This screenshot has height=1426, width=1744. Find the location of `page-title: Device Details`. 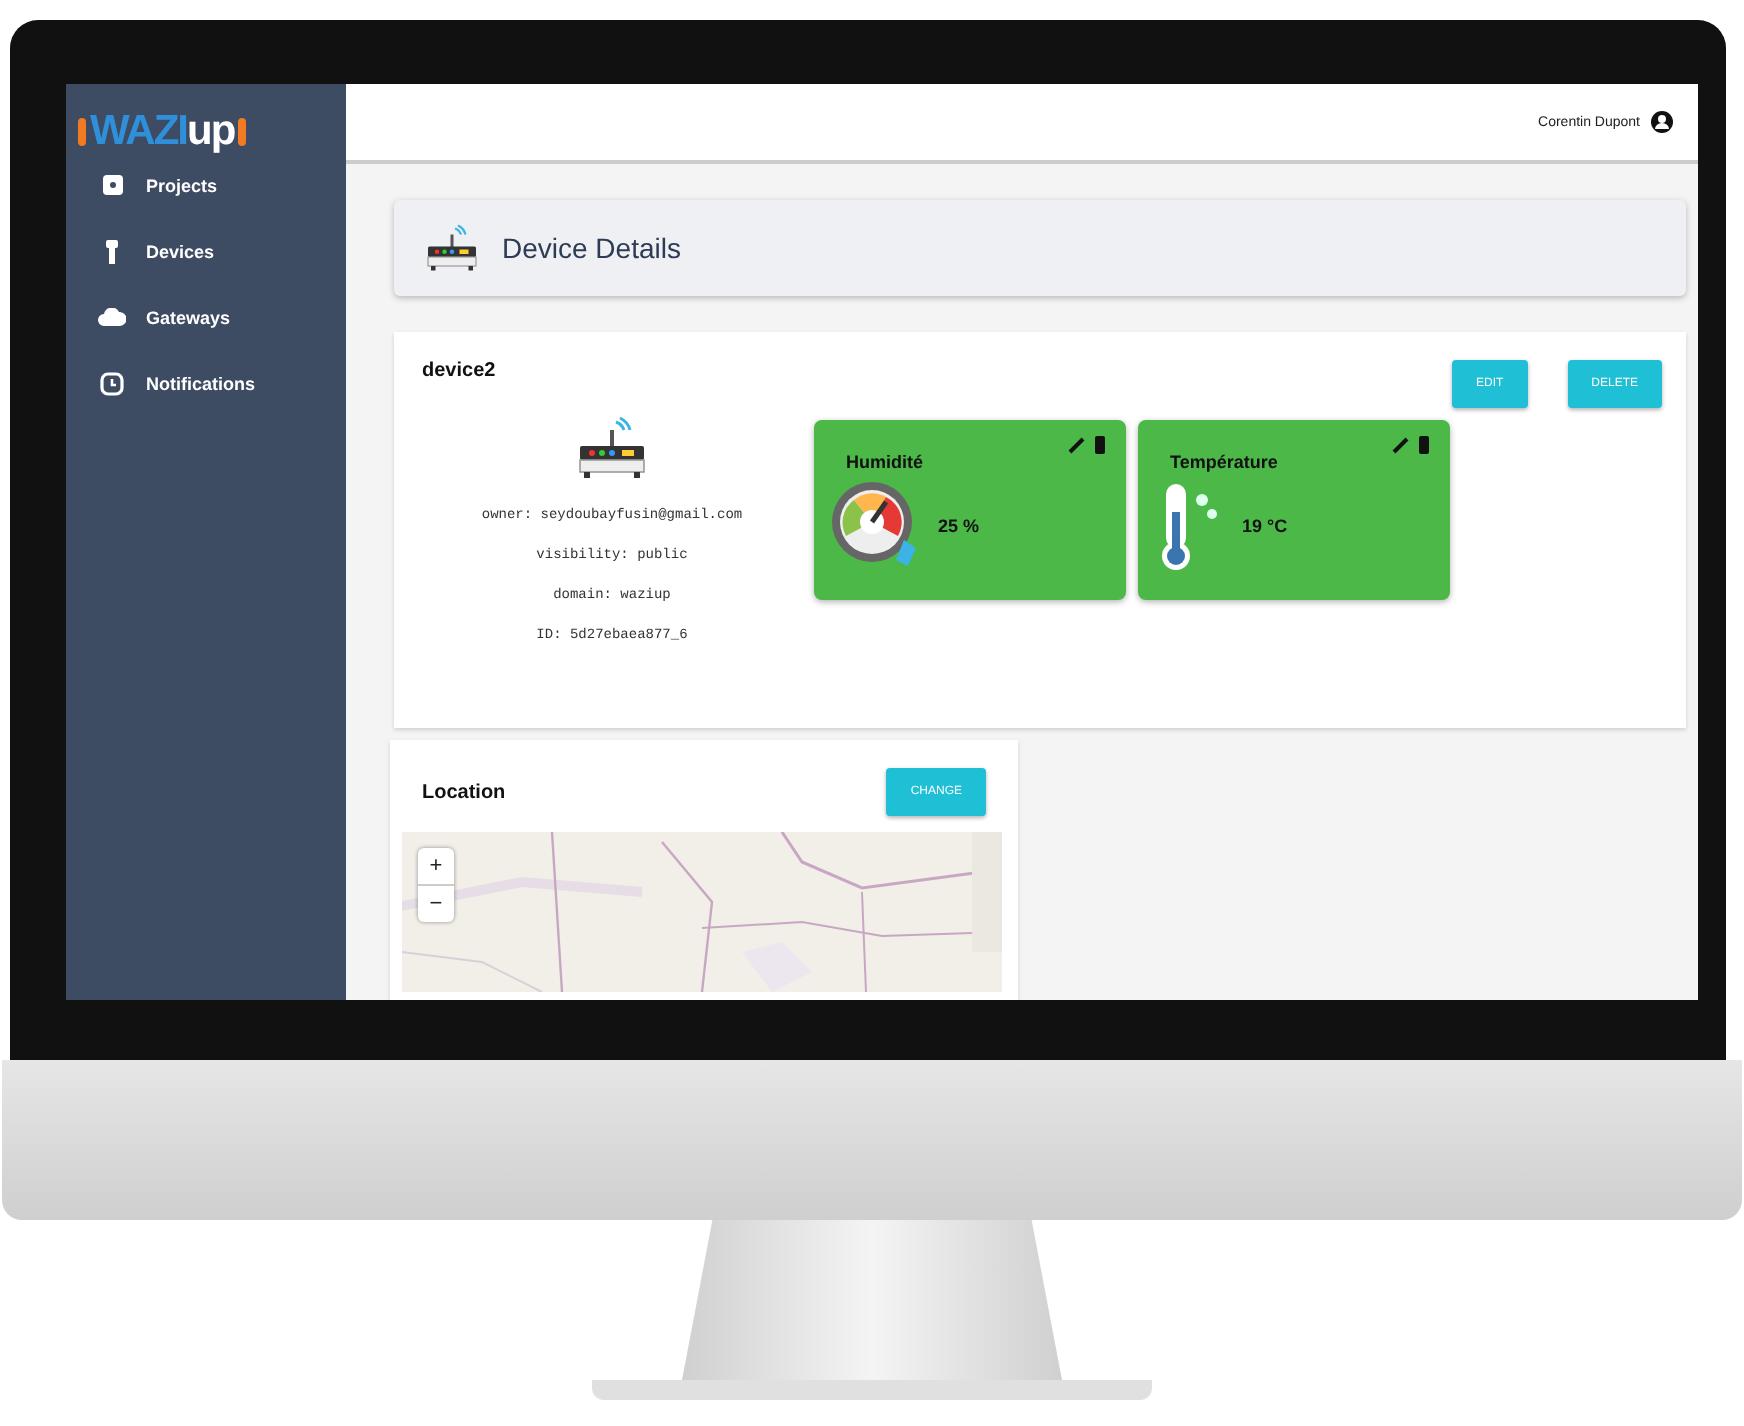

page-title: Device Details is located at coordinates (591, 248).